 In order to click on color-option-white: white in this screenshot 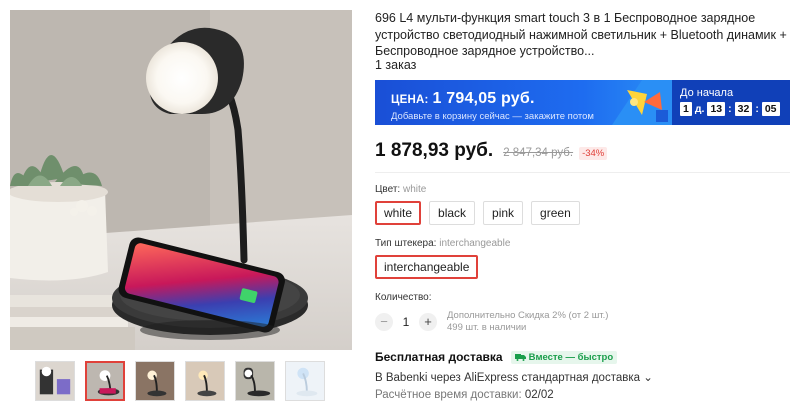, I will do `click(398, 213)`.